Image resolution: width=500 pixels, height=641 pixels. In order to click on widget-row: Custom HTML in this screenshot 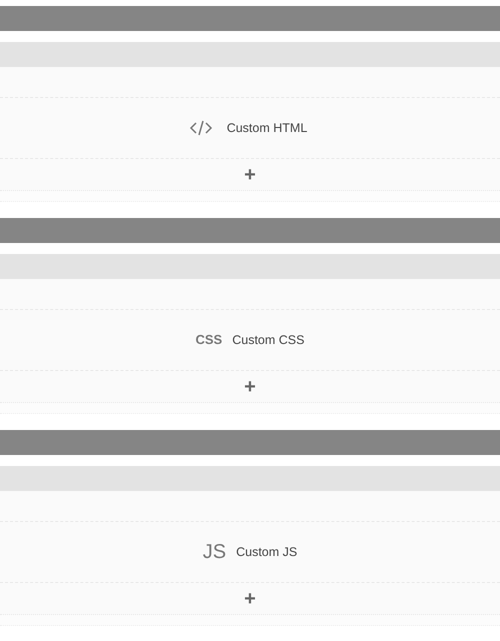, I will do `click(250, 128)`.